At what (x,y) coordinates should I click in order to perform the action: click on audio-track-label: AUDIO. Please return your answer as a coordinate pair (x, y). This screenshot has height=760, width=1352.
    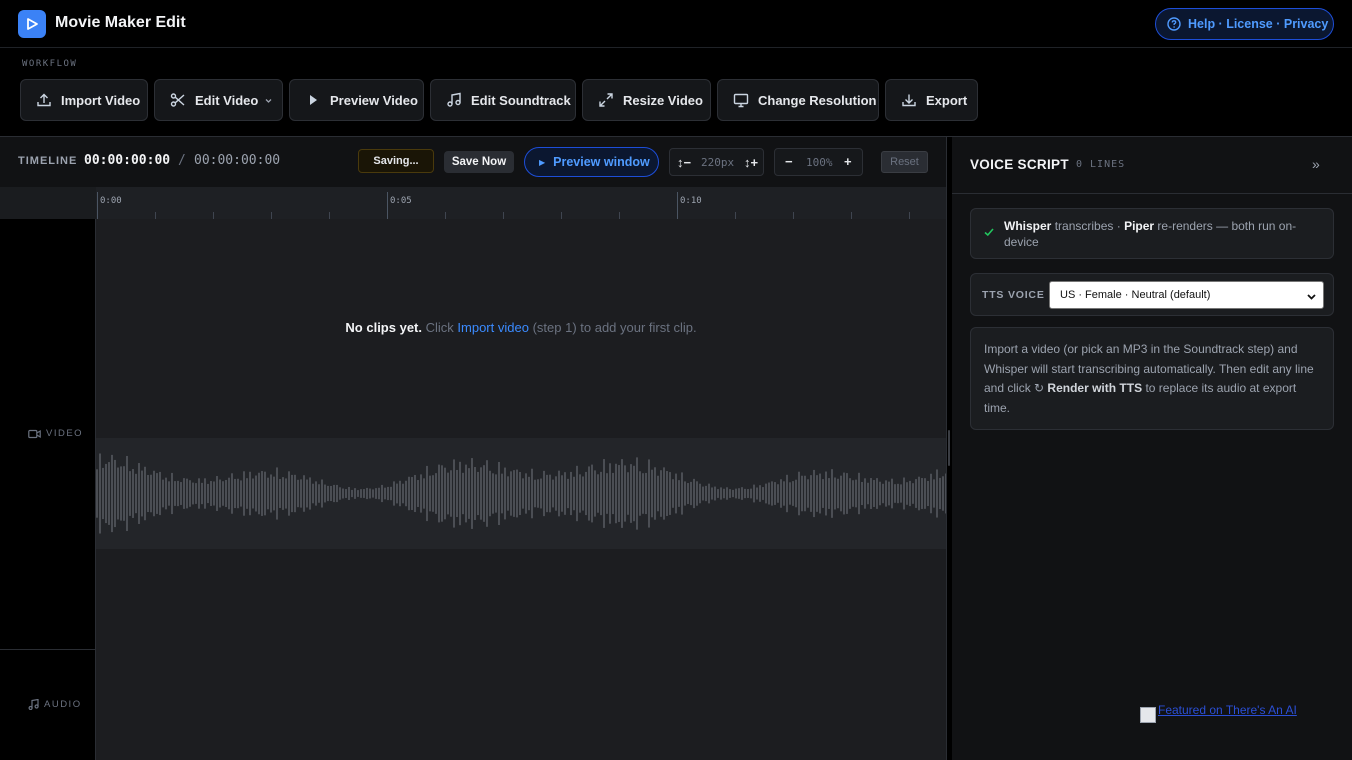
    Looking at the image, I should click on (55, 704).